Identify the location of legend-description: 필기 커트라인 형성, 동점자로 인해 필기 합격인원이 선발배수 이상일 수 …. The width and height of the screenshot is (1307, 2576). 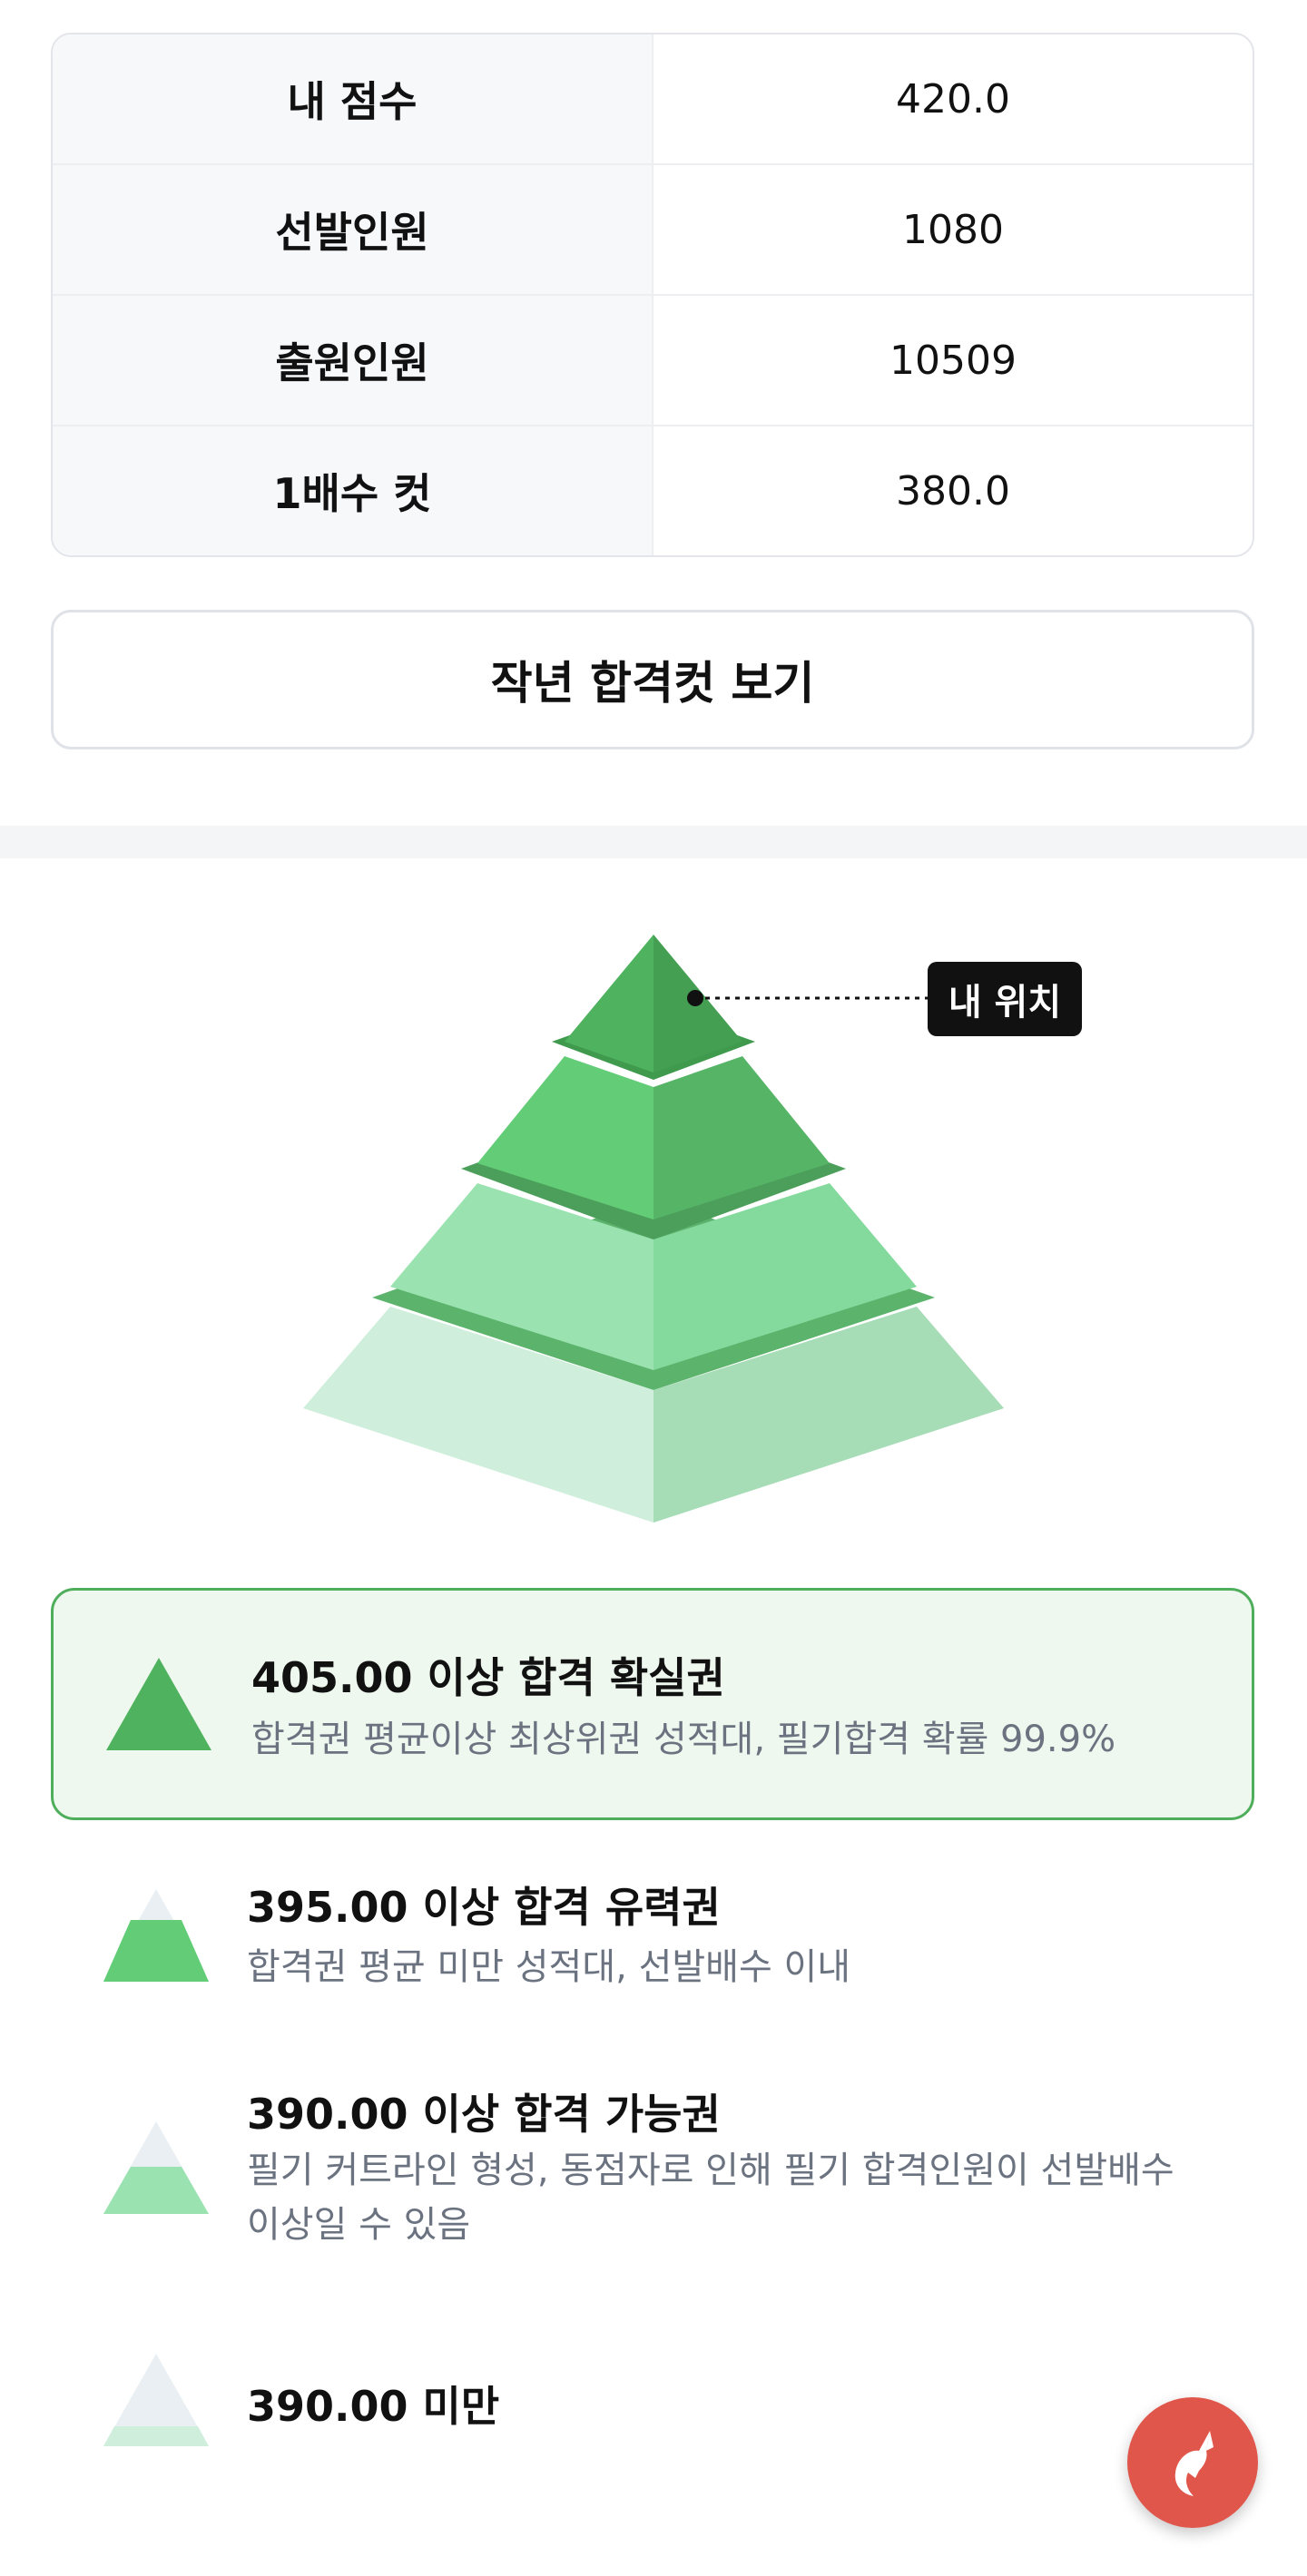
(710, 2198).